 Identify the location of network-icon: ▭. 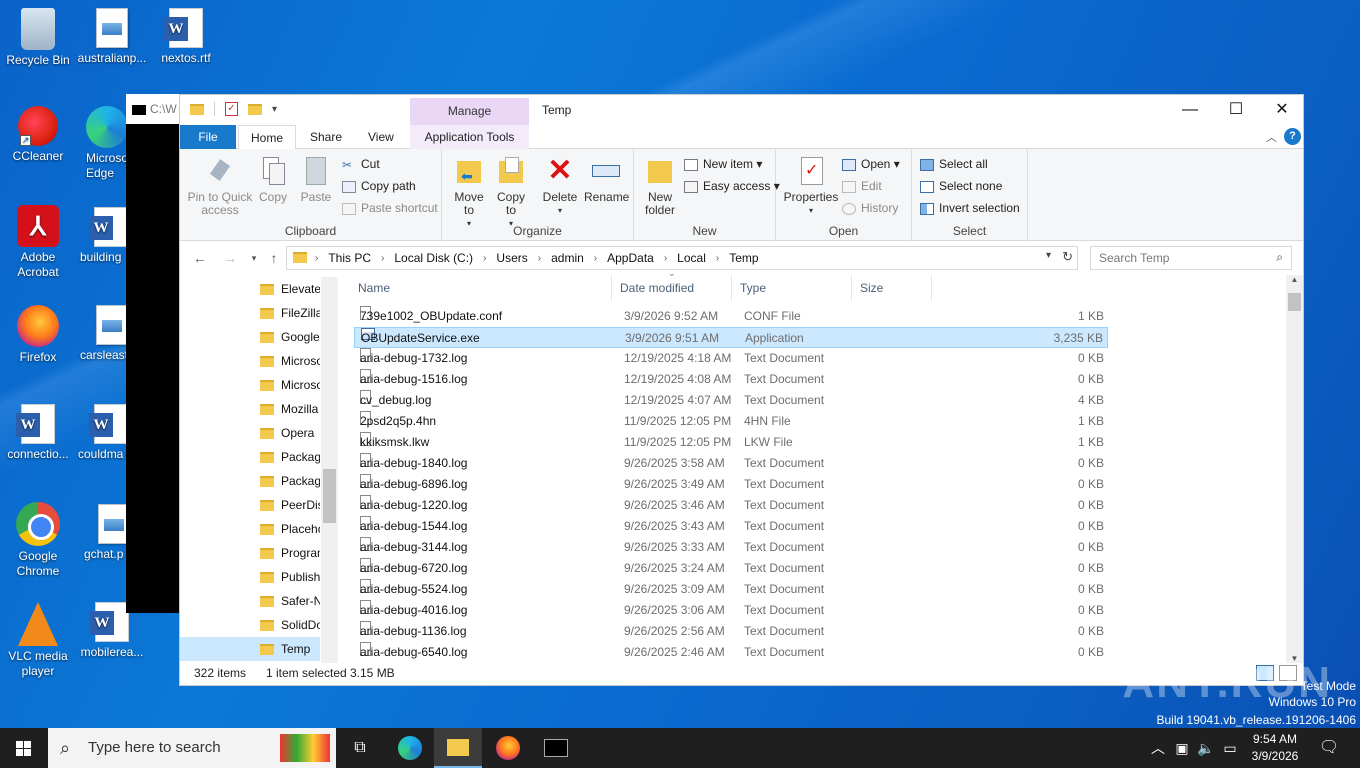
(1230, 748).